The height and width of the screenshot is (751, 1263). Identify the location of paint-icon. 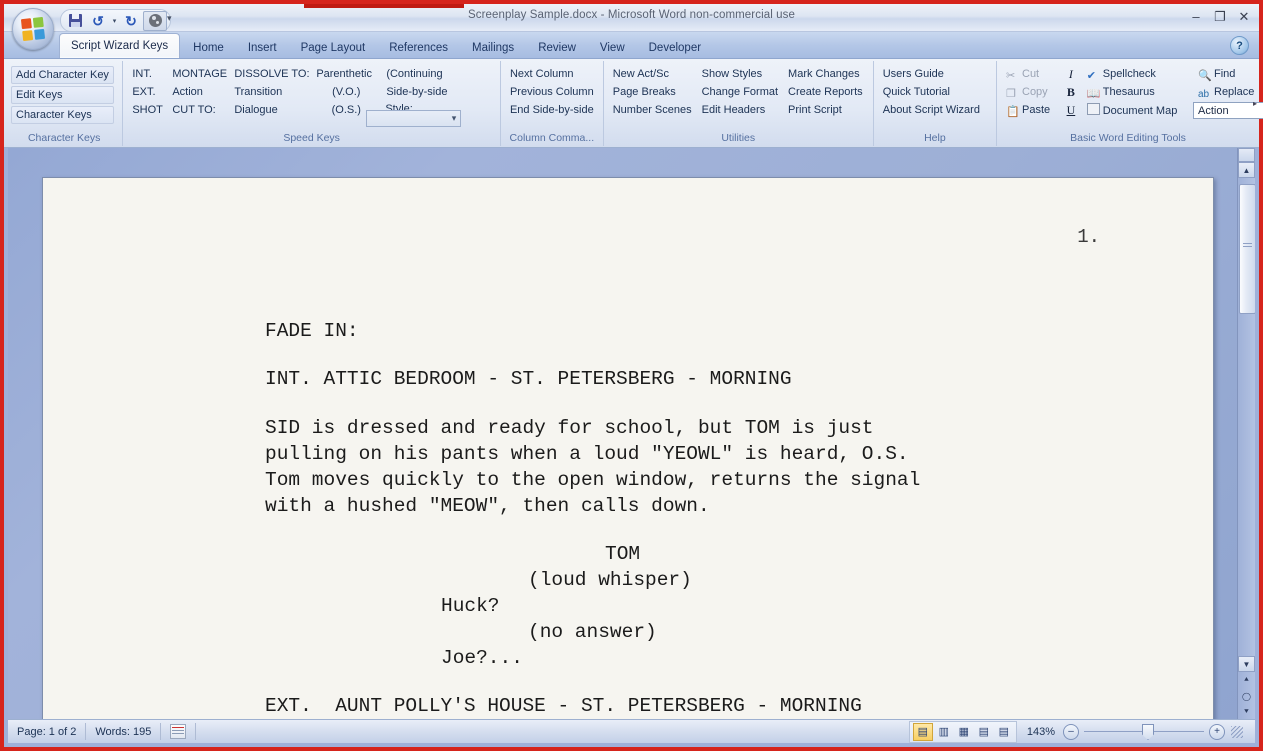
(155, 20).